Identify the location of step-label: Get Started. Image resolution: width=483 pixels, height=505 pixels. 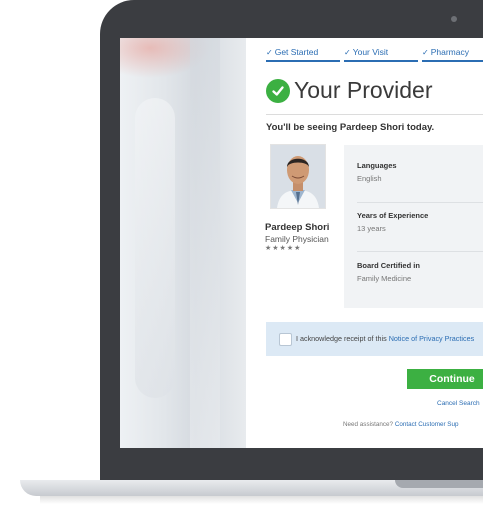
(296, 52).